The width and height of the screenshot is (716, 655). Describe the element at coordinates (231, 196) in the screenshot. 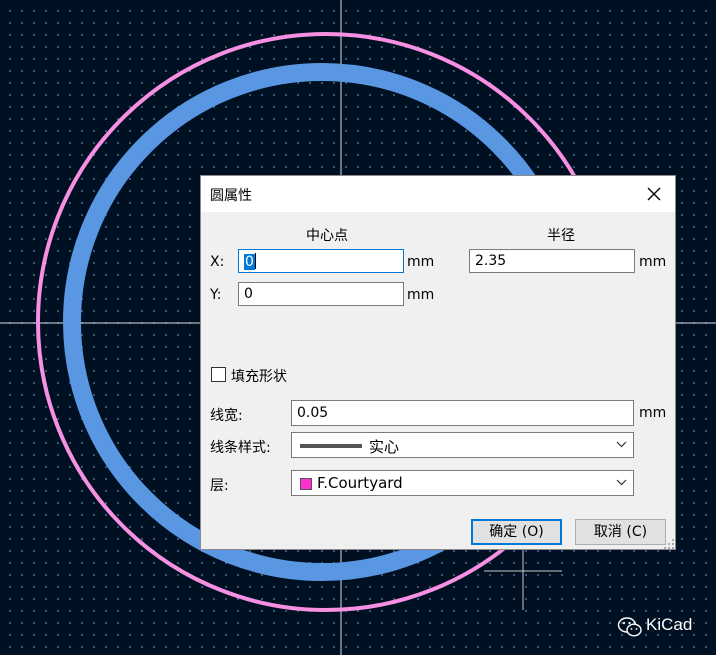

I see `dialog-title: 圆属性` at that location.